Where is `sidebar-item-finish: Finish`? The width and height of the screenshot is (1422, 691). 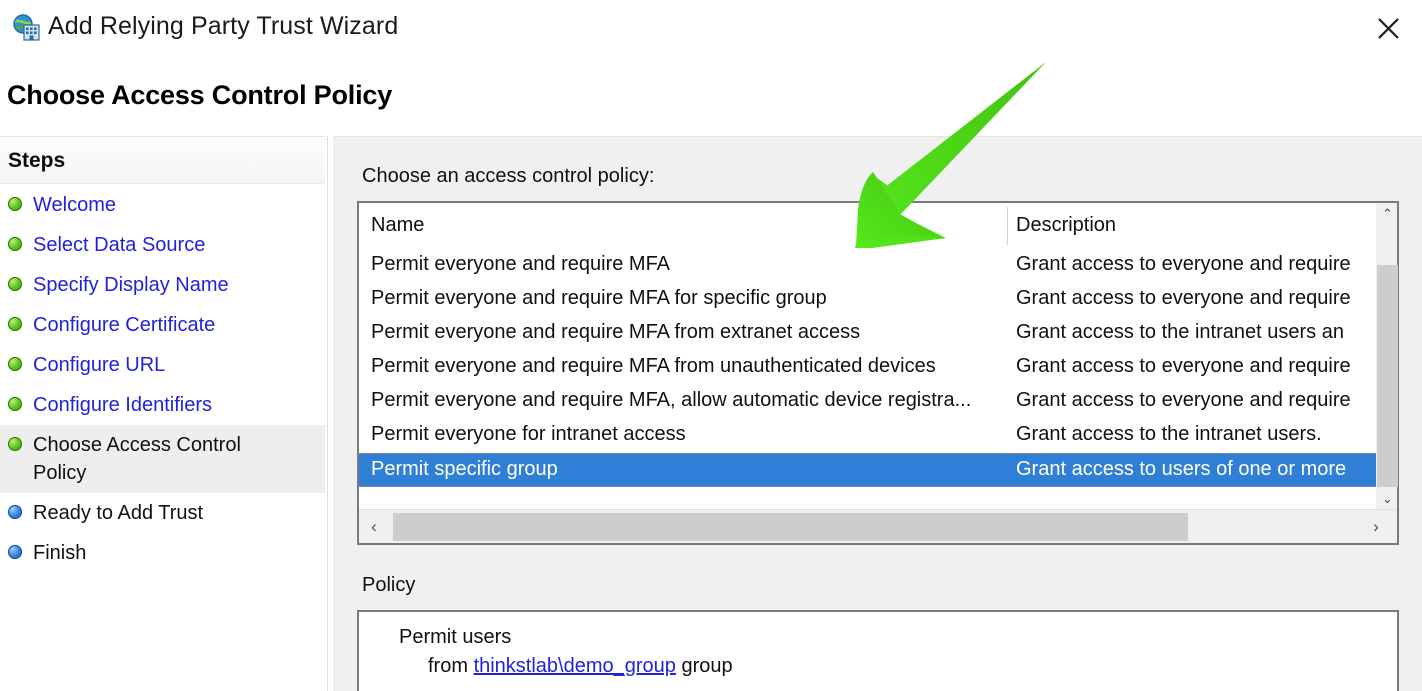 sidebar-item-finish: Finish is located at coordinates (162, 553).